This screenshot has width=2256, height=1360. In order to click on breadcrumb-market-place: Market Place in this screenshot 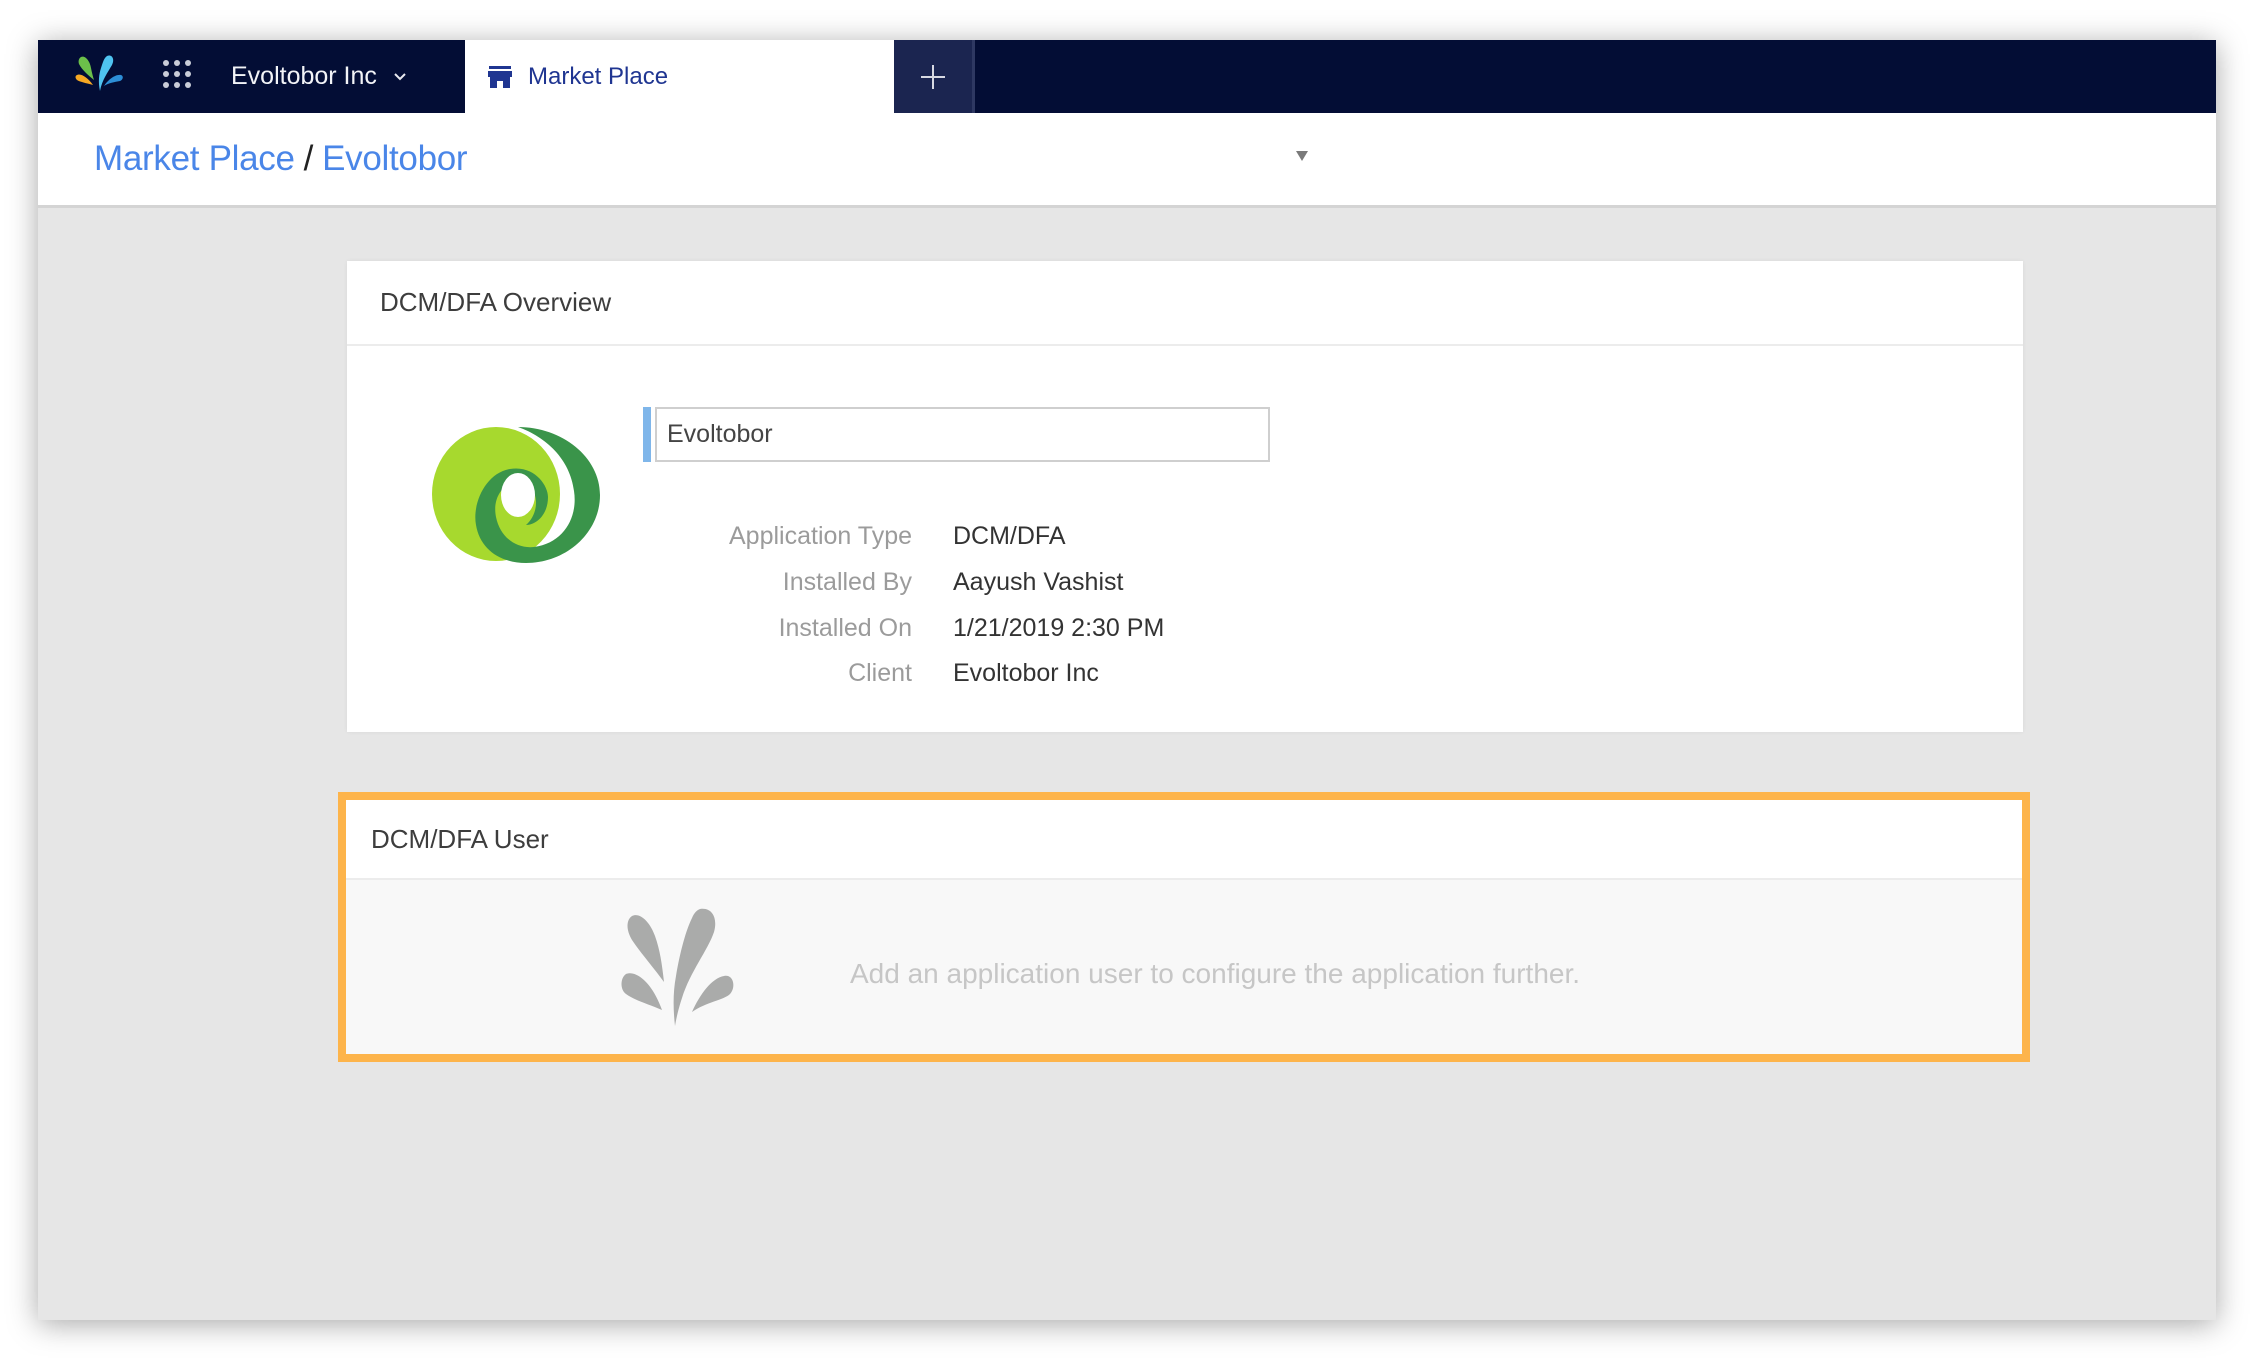, I will do `click(194, 159)`.